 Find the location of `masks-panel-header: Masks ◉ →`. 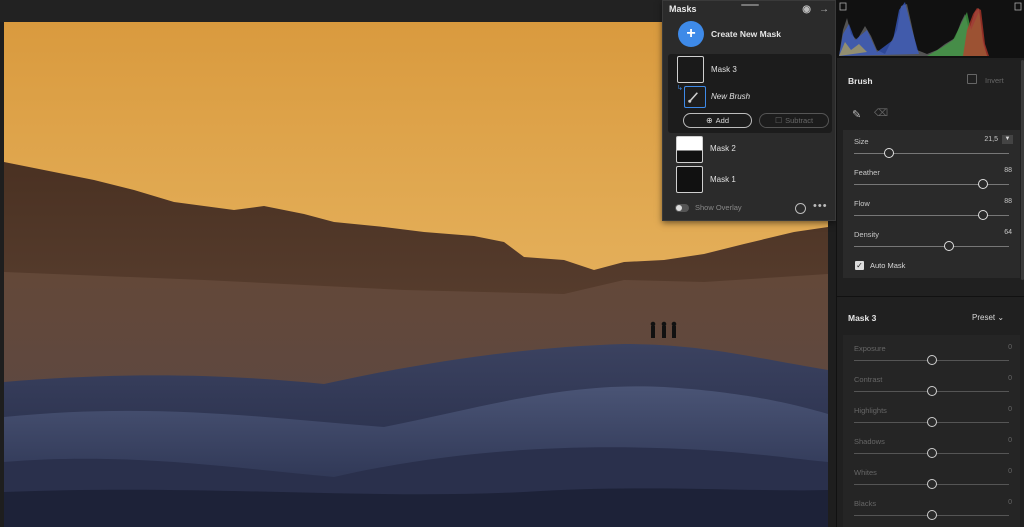

masks-panel-header: Masks ◉ → is located at coordinates (749, 9).